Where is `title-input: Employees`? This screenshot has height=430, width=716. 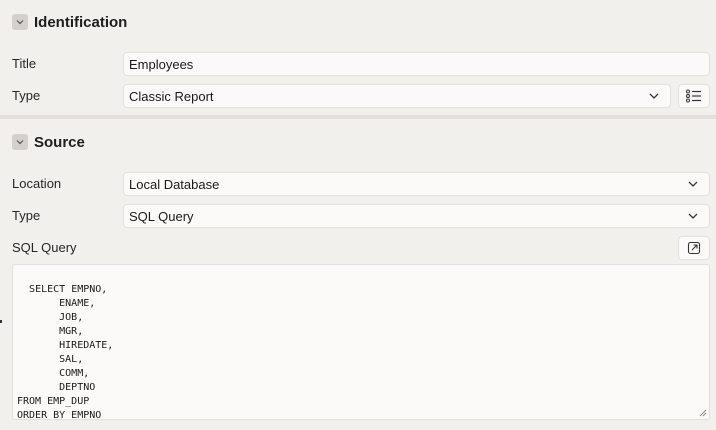 title-input: Employees is located at coordinates (416, 64).